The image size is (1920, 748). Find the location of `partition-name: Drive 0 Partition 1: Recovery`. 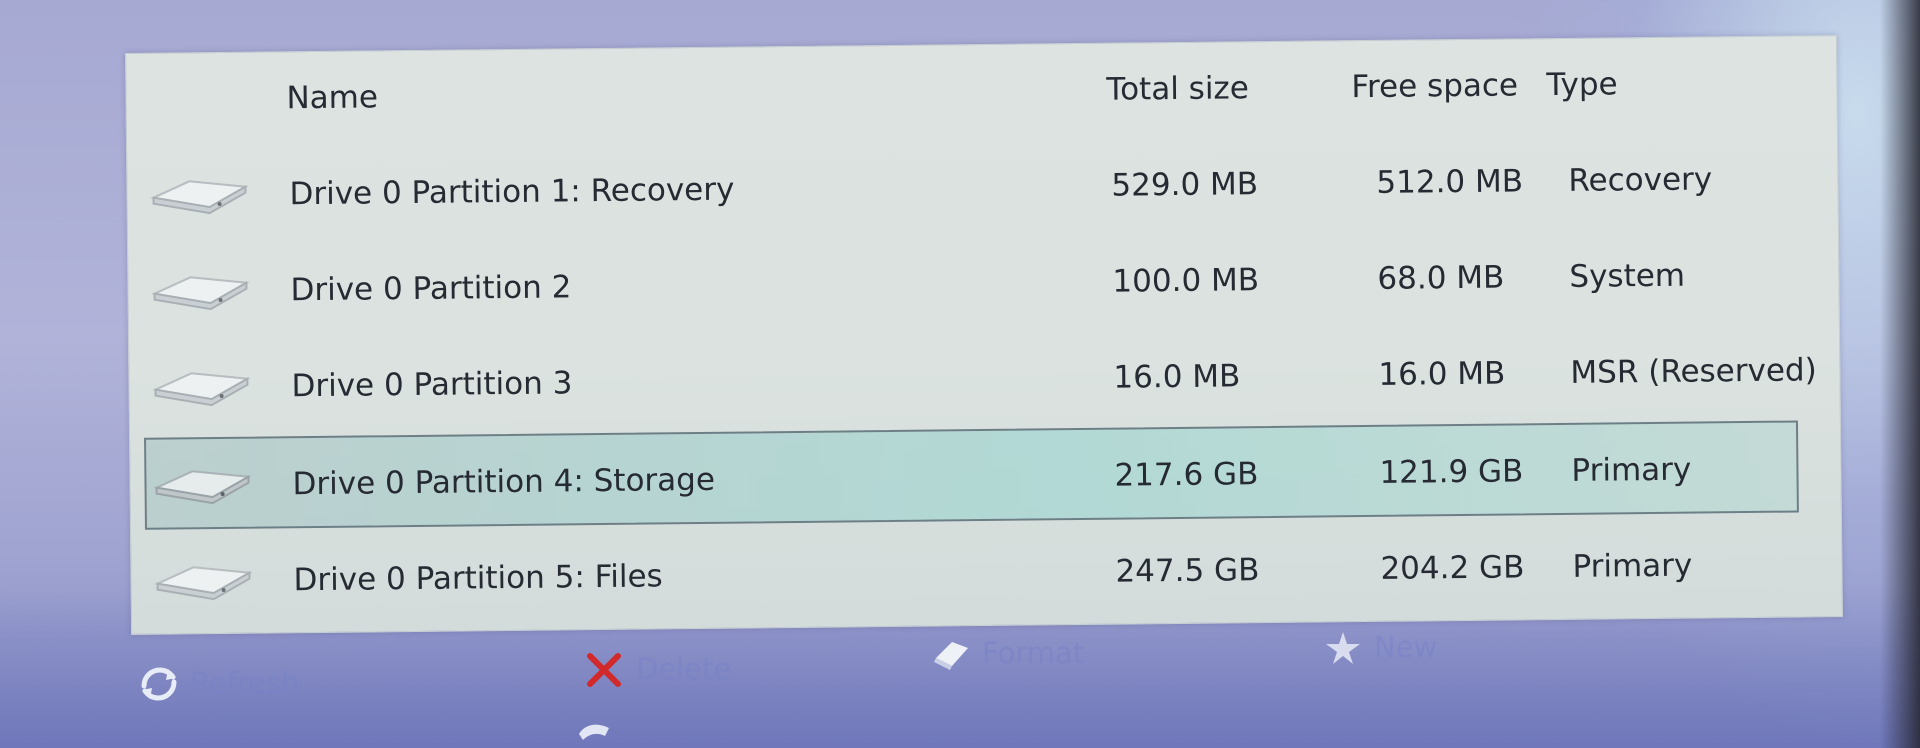

partition-name: Drive 0 Partition 1: Recovery is located at coordinates (512, 192).